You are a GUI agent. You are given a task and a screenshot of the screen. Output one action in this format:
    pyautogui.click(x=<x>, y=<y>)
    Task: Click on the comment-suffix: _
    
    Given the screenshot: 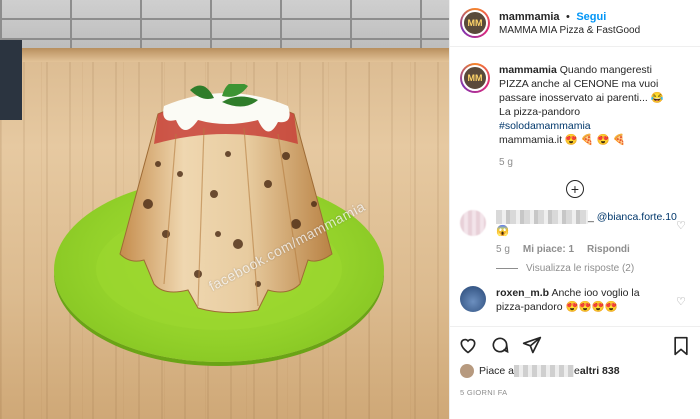 What is the action you would take?
    pyautogui.click(x=591, y=217)
    